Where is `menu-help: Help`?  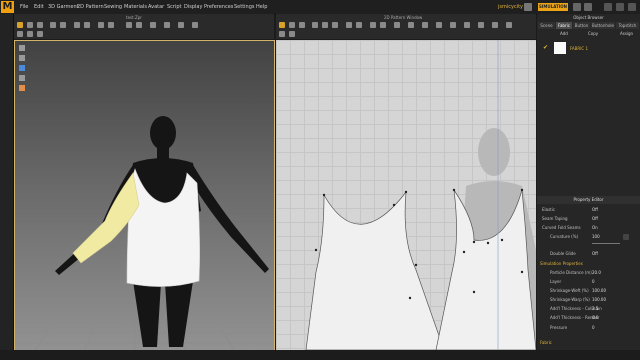 menu-help: Help is located at coordinates (261, 7).